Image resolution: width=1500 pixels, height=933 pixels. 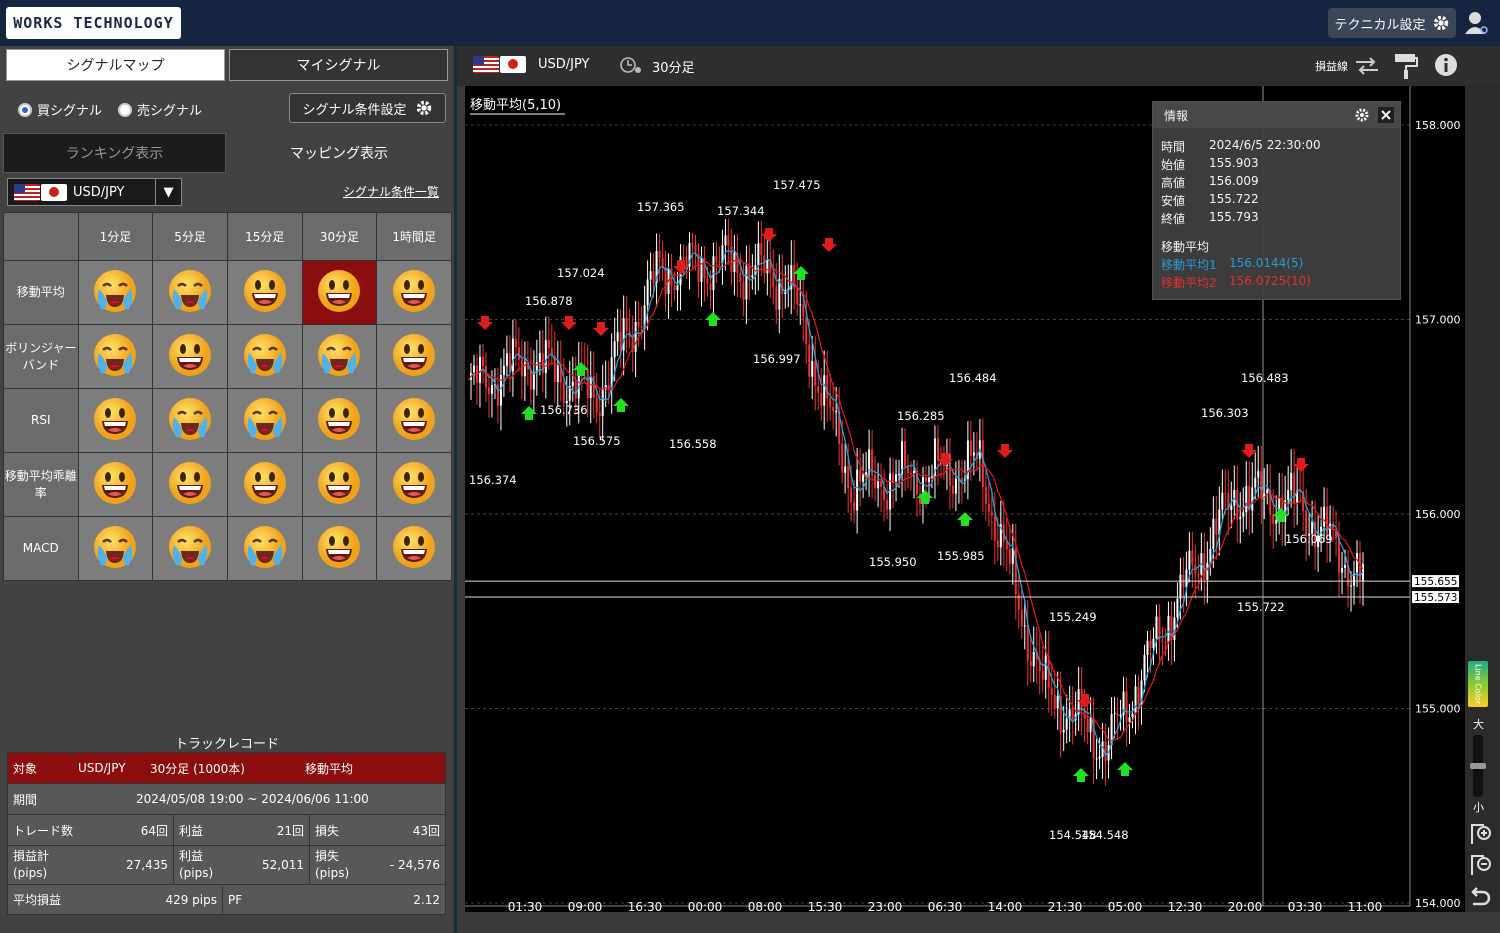 I want to click on chart-pair-label: USD/JPY, so click(x=564, y=64).